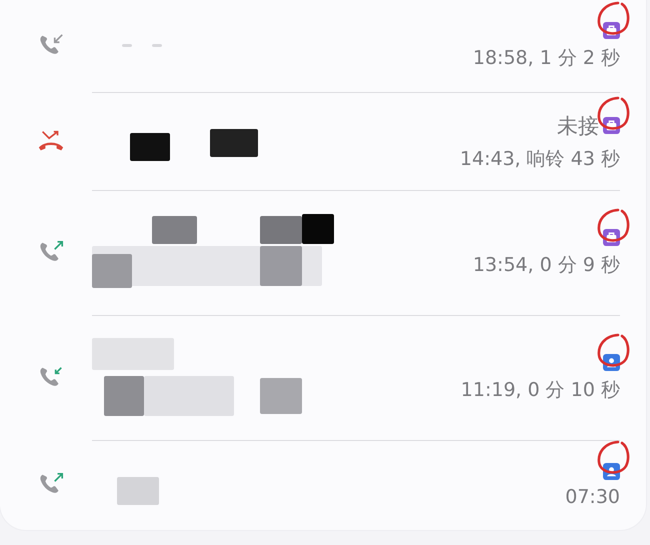 The width and height of the screenshot is (650, 545). Describe the element at coordinates (592, 497) in the screenshot. I see `call-time: 07:30` at that location.